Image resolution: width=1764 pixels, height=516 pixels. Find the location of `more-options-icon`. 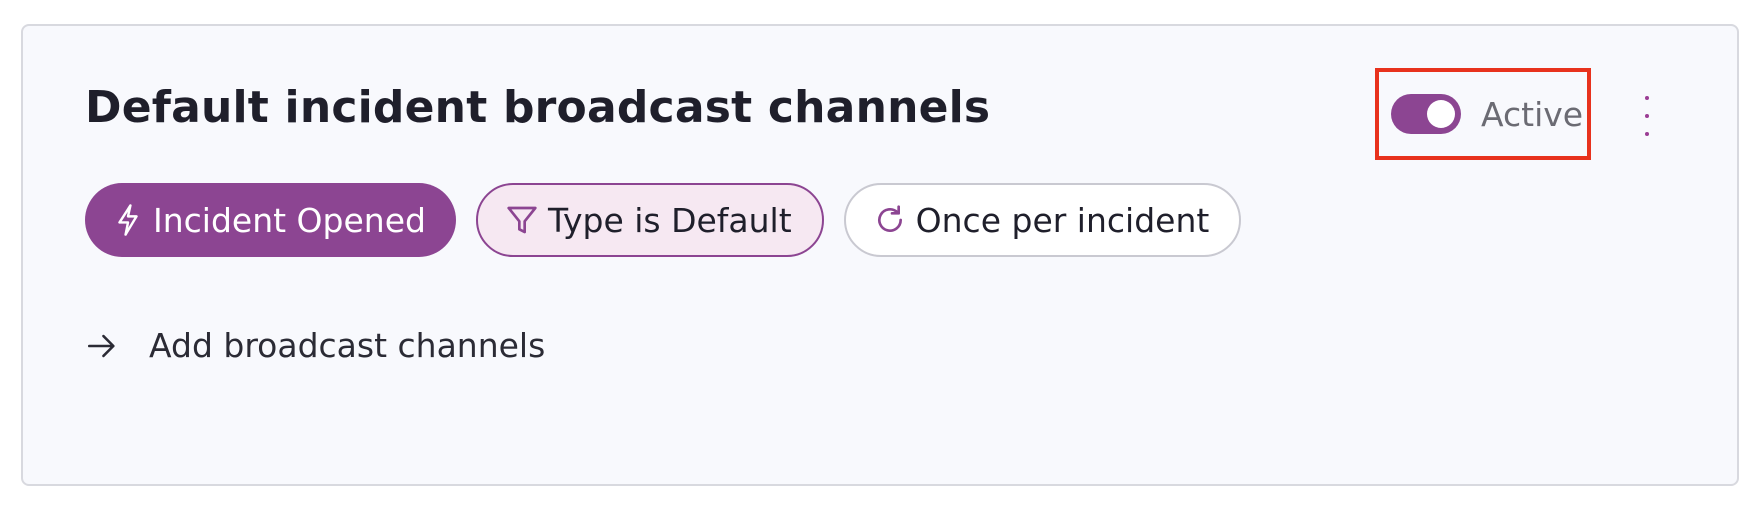

more-options-icon is located at coordinates (1647, 116).